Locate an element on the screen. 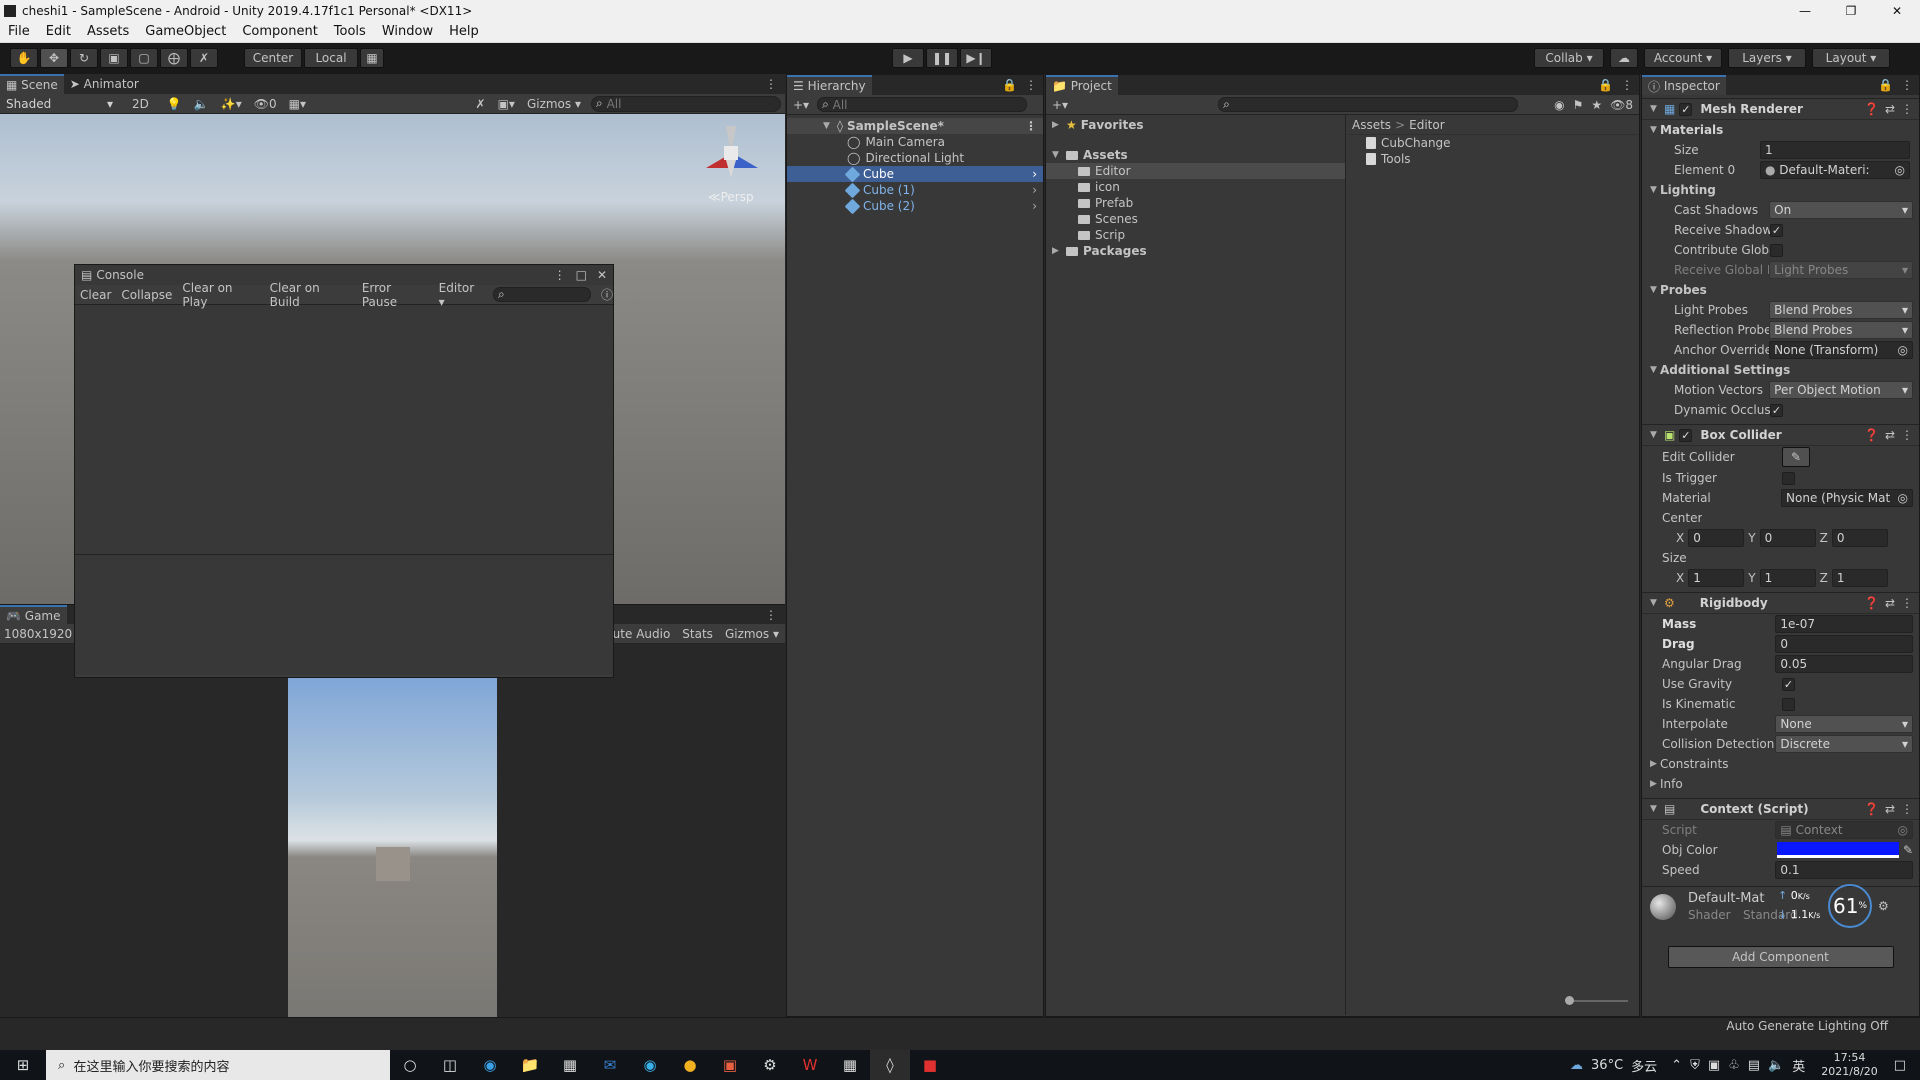 The width and height of the screenshot is (1920, 1080). app-gallery-icon: ▣ is located at coordinates (730, 1065).